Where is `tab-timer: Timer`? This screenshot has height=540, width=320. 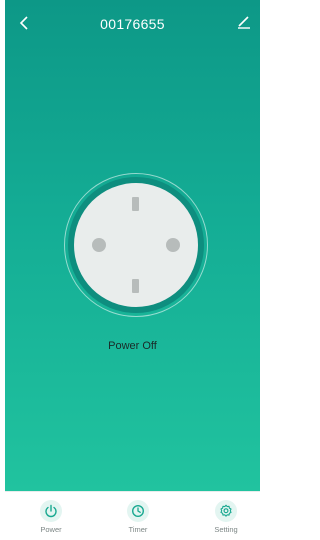 tab-timer: Timer is located at coordinates (138, 518).